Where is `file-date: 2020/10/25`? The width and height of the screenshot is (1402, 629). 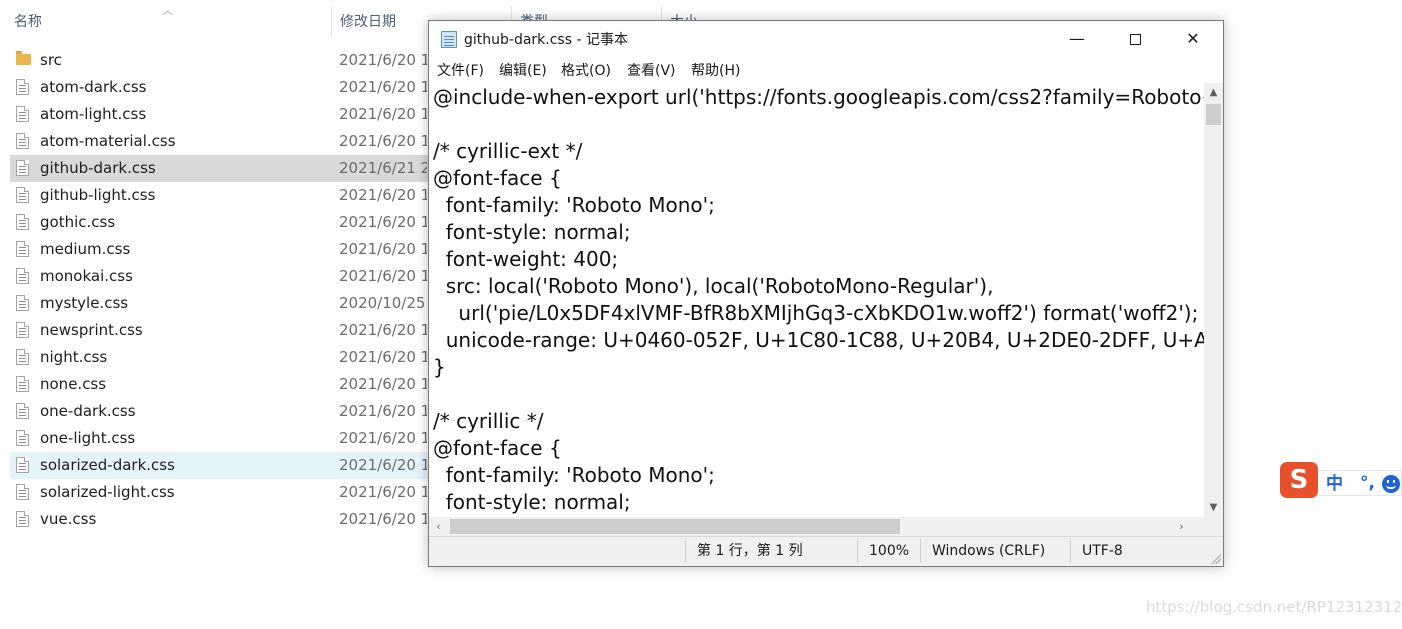 file-date: 2020/10/25 is located at coordinates (382, 303).